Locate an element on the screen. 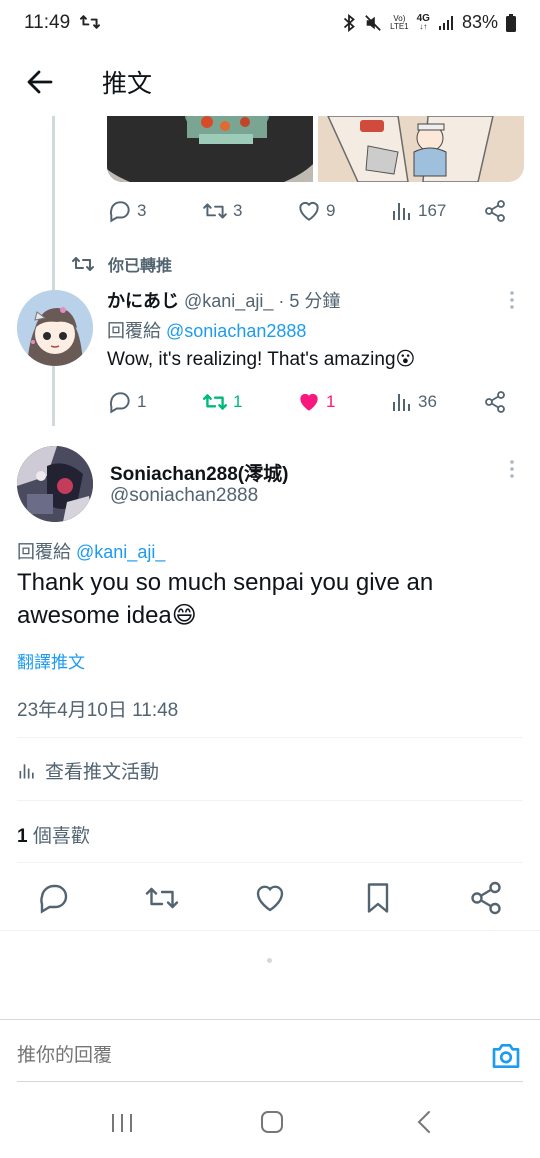 This screenshot has width=540, height=1158. translate-tweet-link: 翻譯推文 is located at coordinates (51, 660).